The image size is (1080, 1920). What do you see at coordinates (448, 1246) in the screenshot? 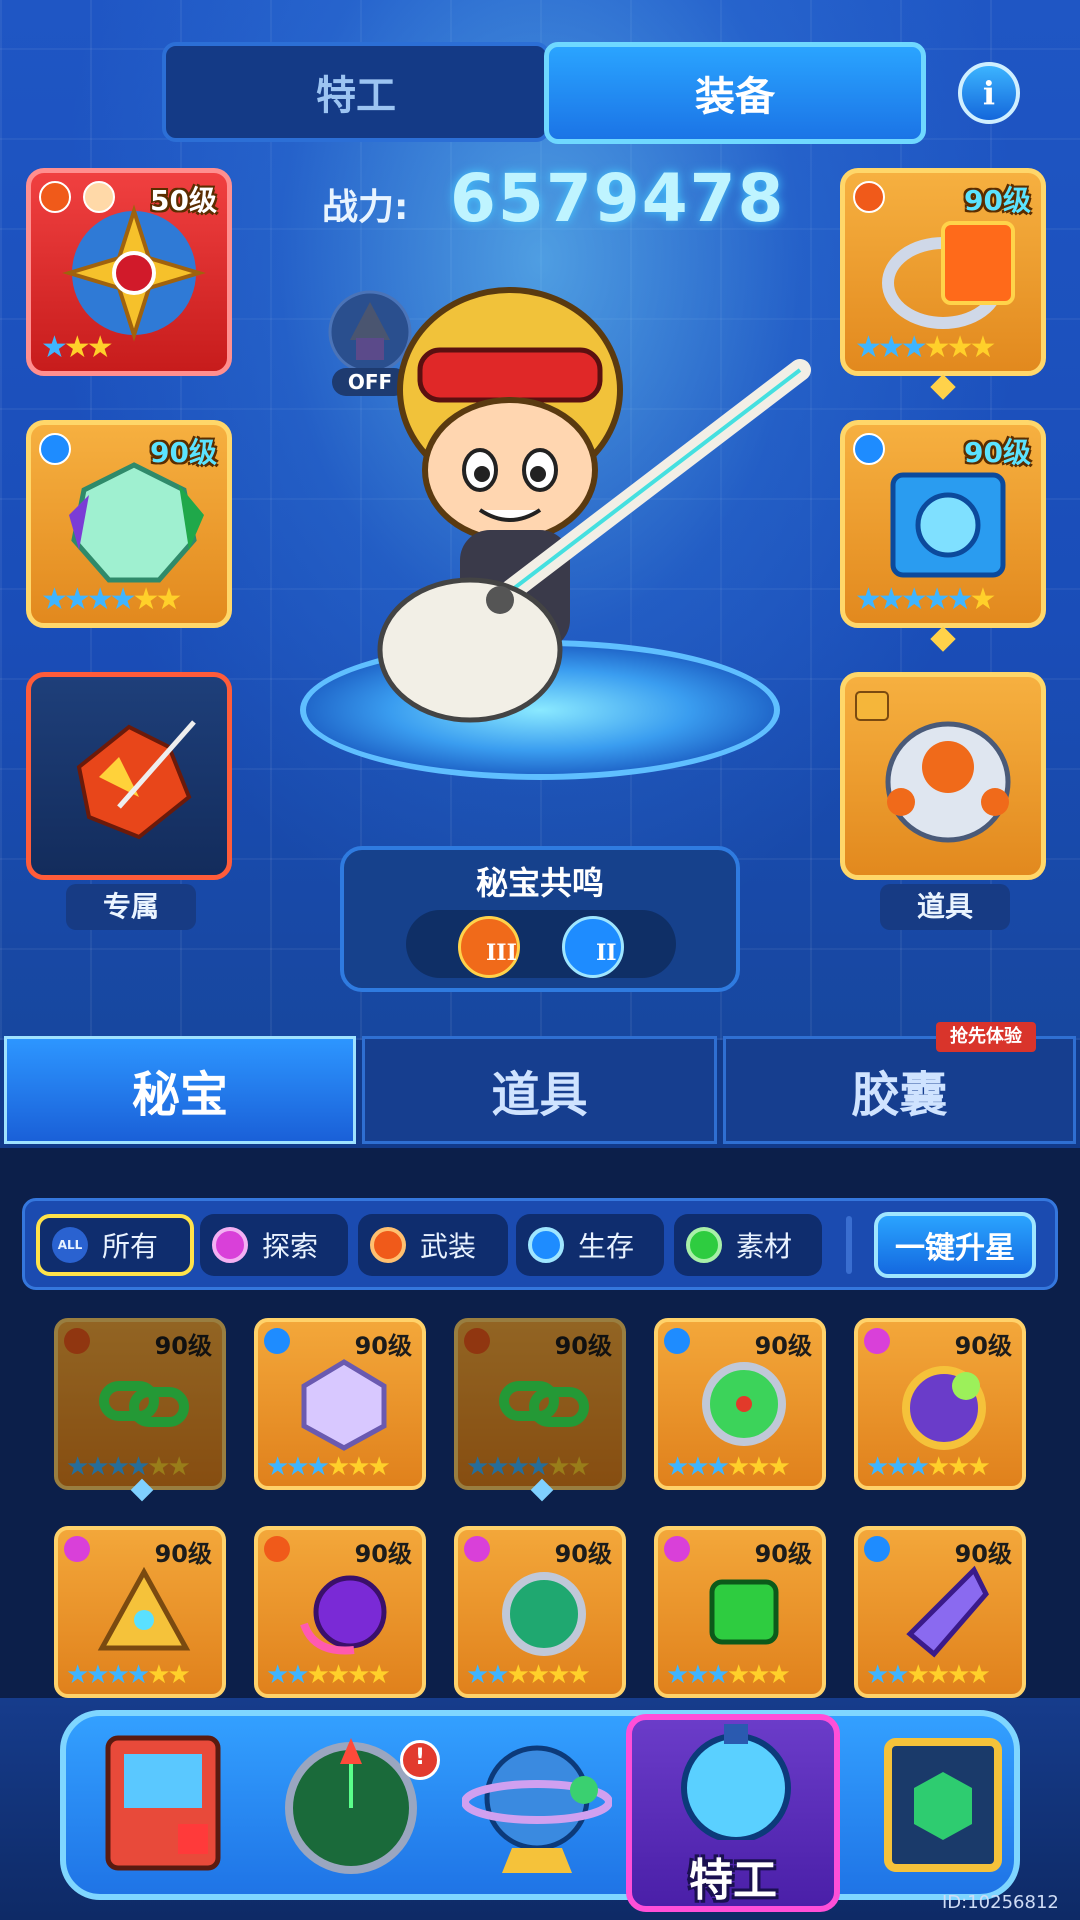
I see `filter-arms-label: 武装` at bounding box center [448, 1246].